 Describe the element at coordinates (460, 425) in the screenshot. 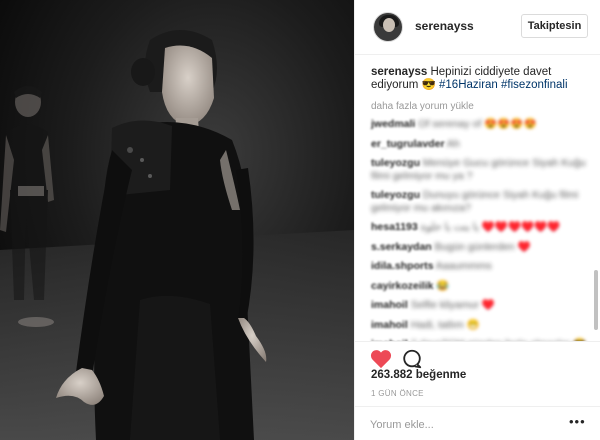

I see `comment-input` at that location.